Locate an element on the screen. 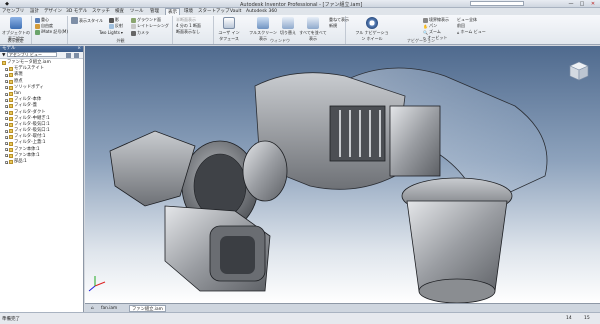 The height and width of the screenshot is (324, 600). switch-window-button: 切り替え is located at coordinates (288, 26).